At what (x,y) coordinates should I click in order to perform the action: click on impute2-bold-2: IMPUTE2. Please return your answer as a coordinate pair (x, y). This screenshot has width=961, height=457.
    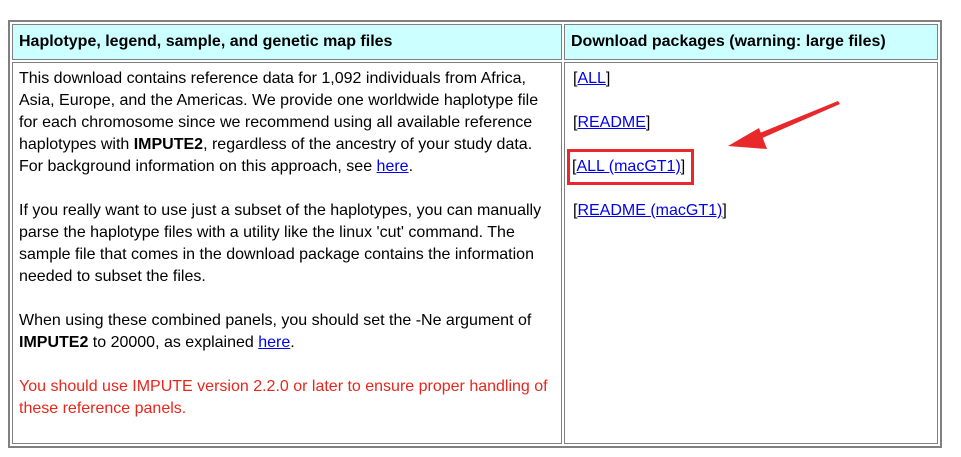
    Looking at the image, I should click on (54, 342).